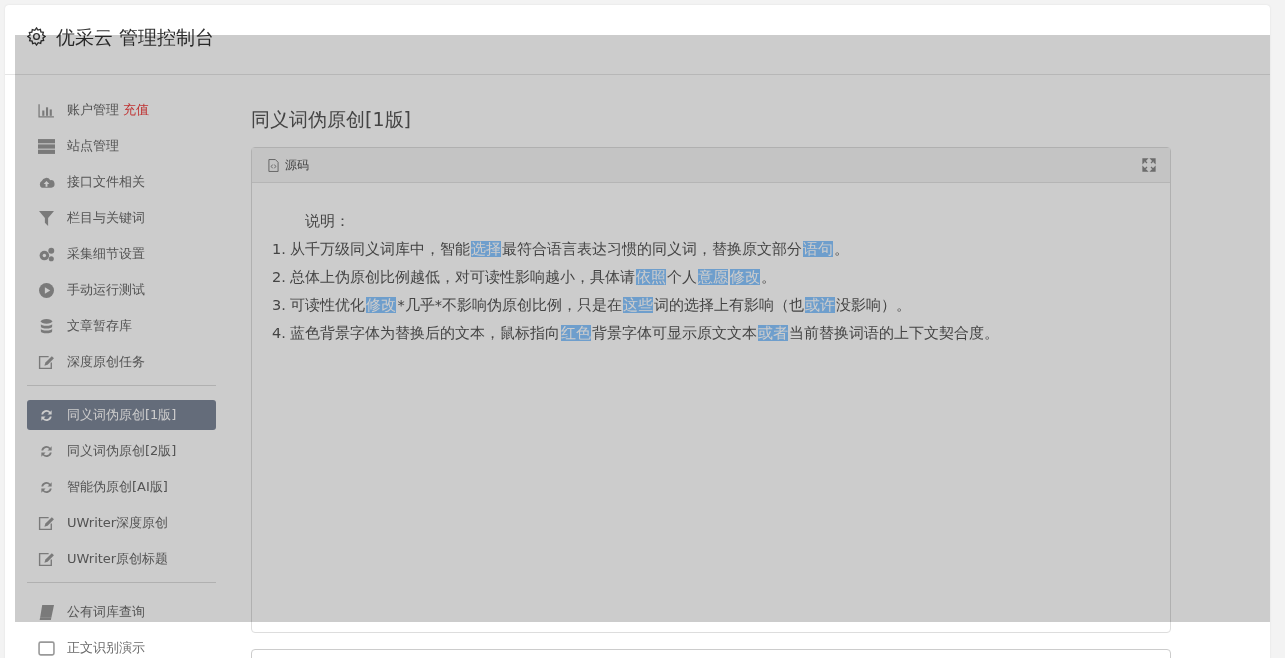 The width and height of the screenshot is (1285, 658). I want to click on sidebar-item: 深度原创任务, so click(121, 362).